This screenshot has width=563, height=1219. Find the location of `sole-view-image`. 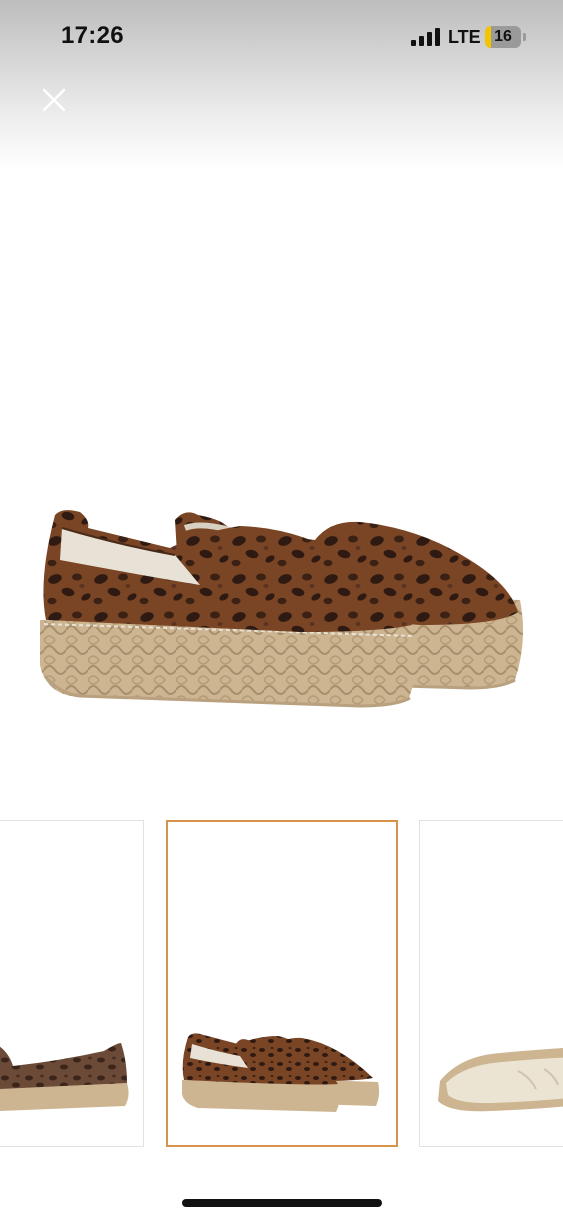

sole-view-image is located at coordinates (500, 1080).